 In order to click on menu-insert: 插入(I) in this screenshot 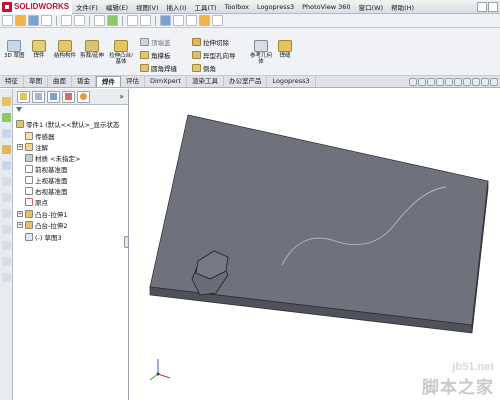, I will do `click(177, 7)`.